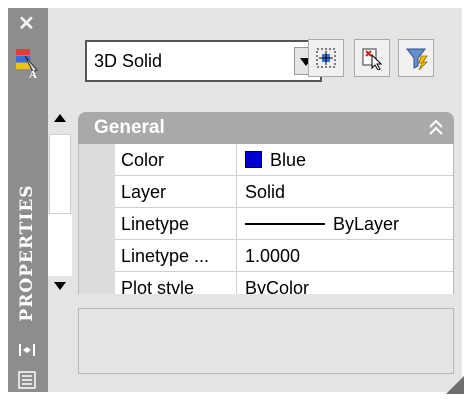 Image resolution: width=468 pixels, height=399 pixels. I want to click on category-general-header: General, so click(266, 128).